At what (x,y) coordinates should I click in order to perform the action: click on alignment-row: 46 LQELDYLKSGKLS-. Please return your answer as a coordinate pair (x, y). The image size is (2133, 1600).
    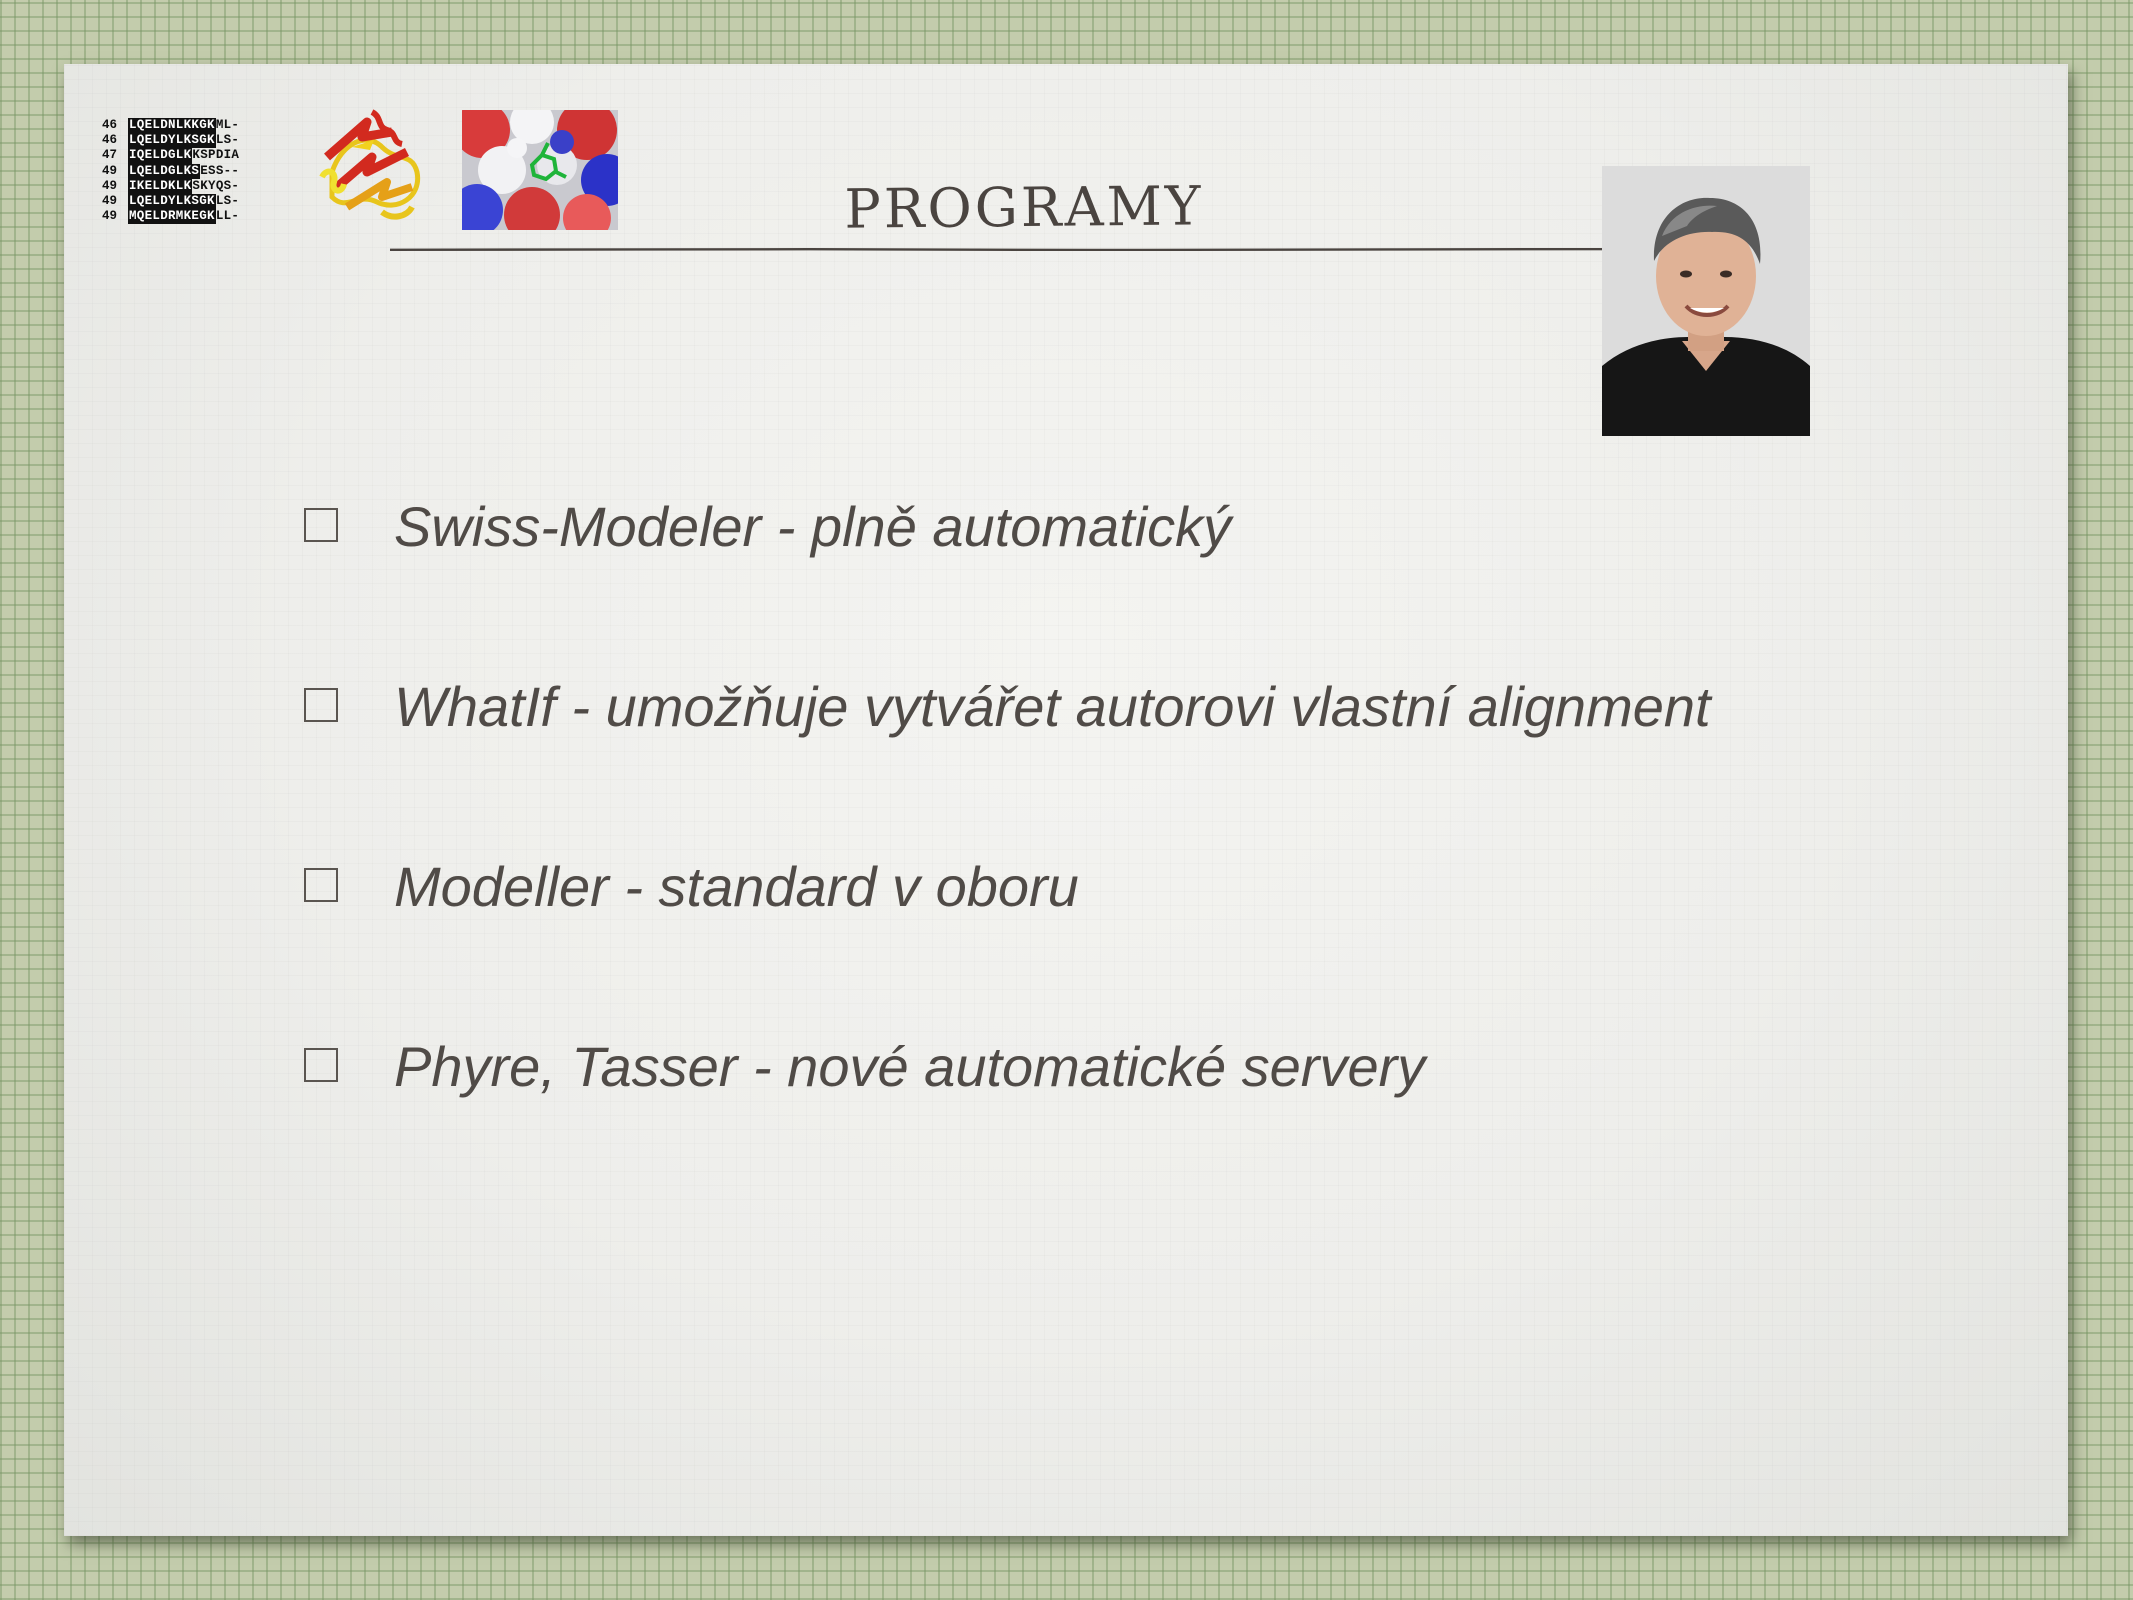
    Looking at the image, I should click on (171, 141).